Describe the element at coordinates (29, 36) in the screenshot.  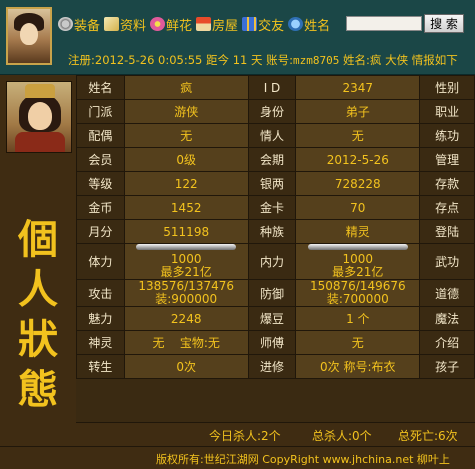
I see `user-avatar` at that location.